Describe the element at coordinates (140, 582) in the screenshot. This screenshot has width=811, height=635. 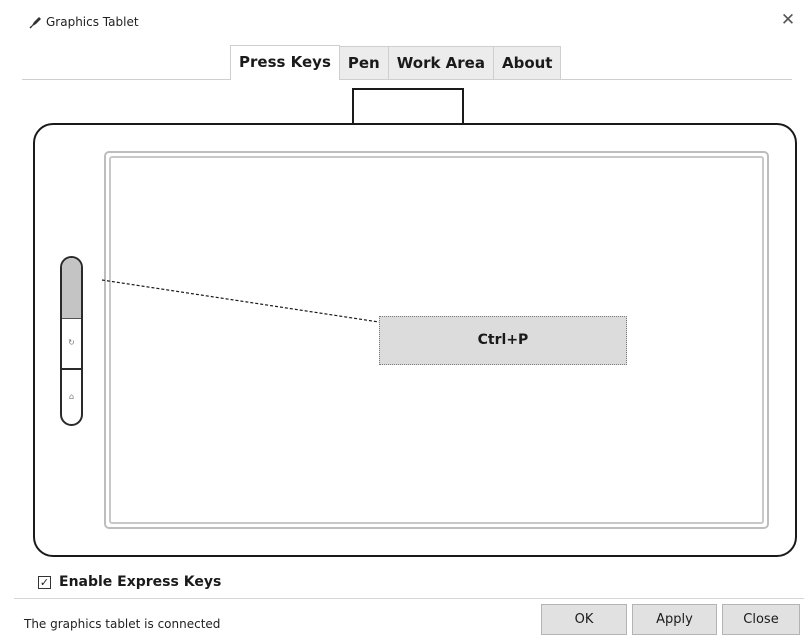
I see `enable-express-keys-label: Enable Express Keys` at that location.